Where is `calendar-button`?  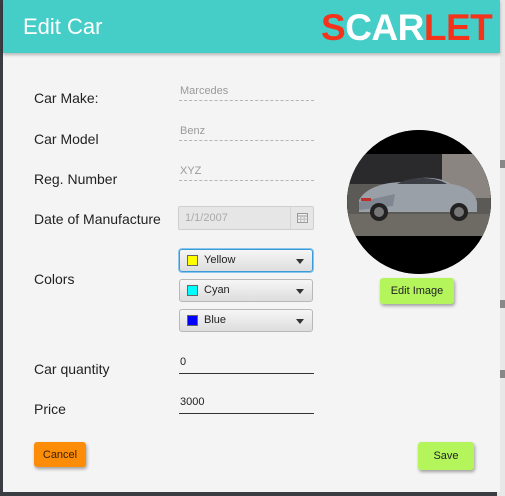
calendar-button is located at coordinates (301, 218).